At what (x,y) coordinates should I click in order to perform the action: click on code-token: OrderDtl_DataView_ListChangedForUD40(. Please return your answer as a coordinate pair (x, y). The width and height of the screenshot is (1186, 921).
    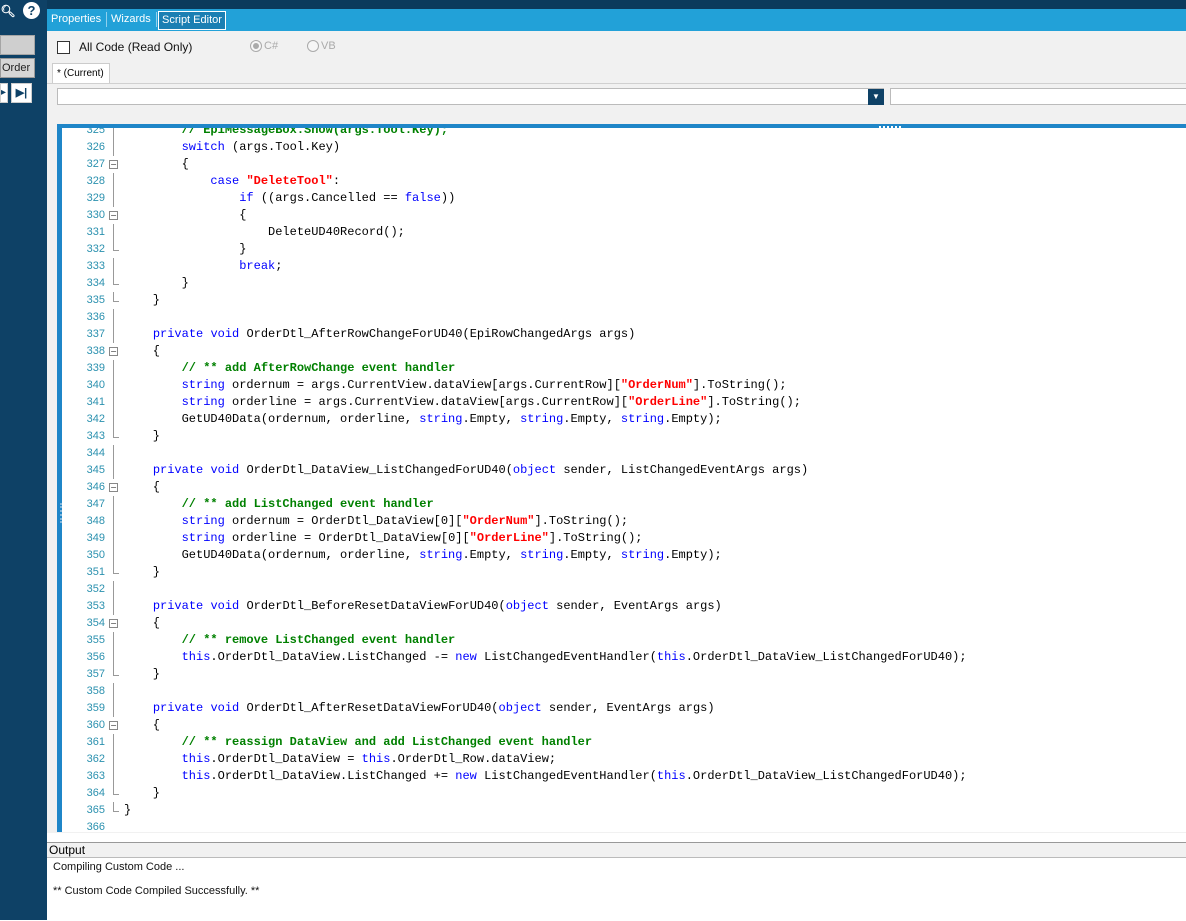
    Looking at the image, I should click on (376, 470).